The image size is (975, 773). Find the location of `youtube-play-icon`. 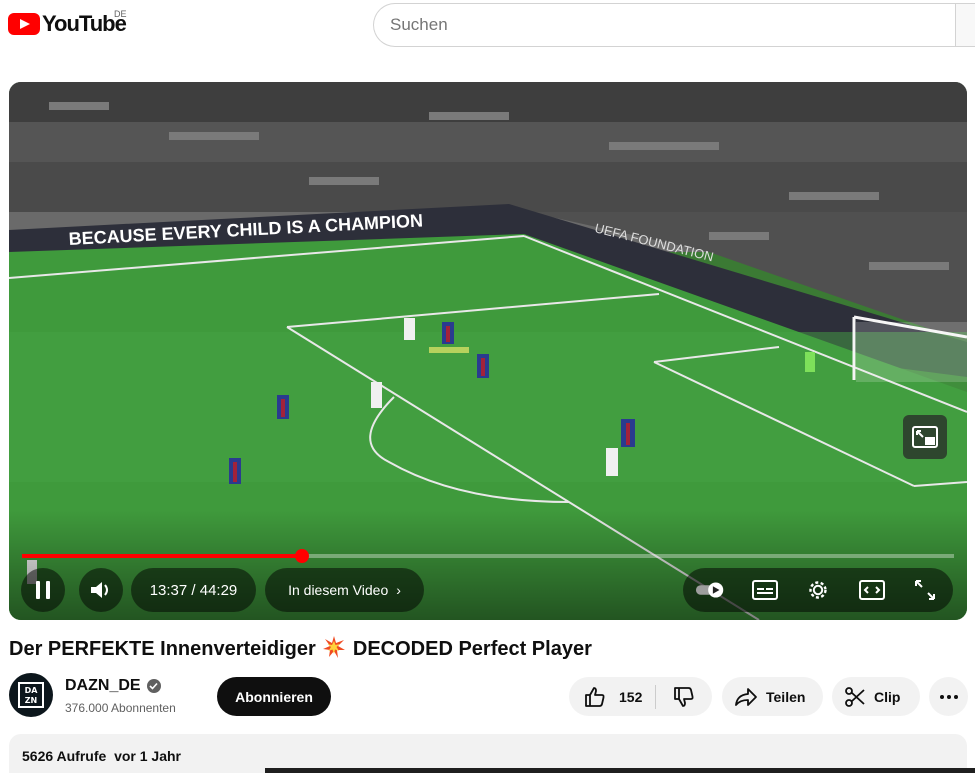

youtube-play-icon is located at coordinates (24, 24).